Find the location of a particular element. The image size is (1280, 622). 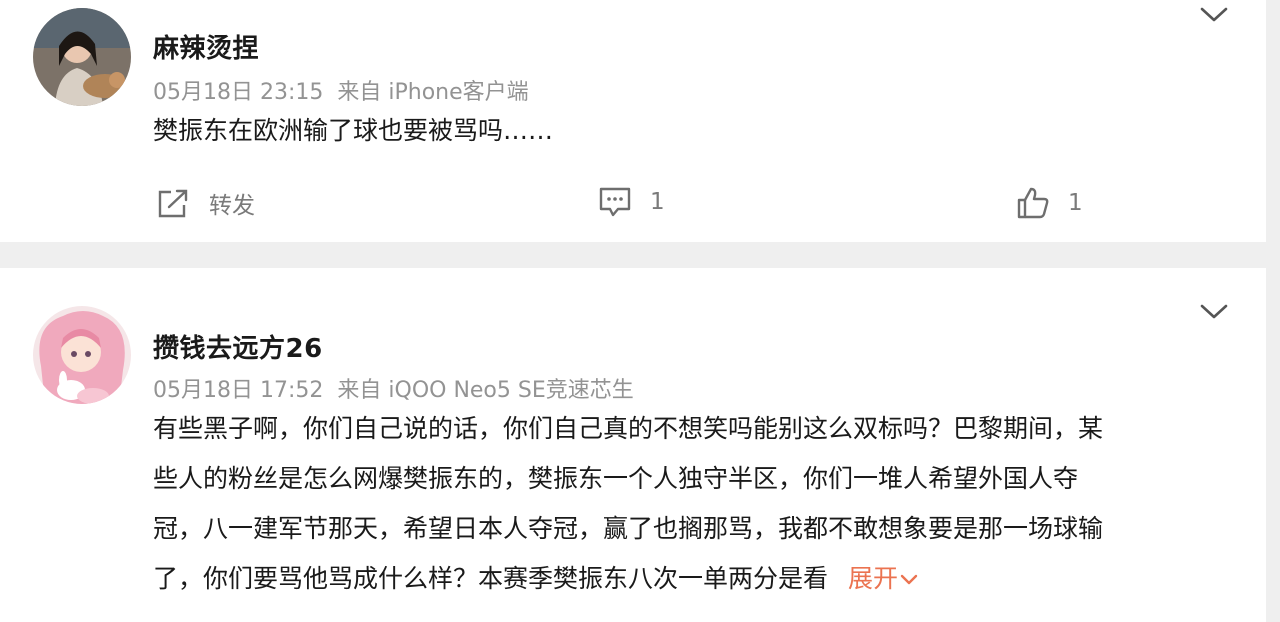

expand-label: 展开 is located at coordinates (873, 578).